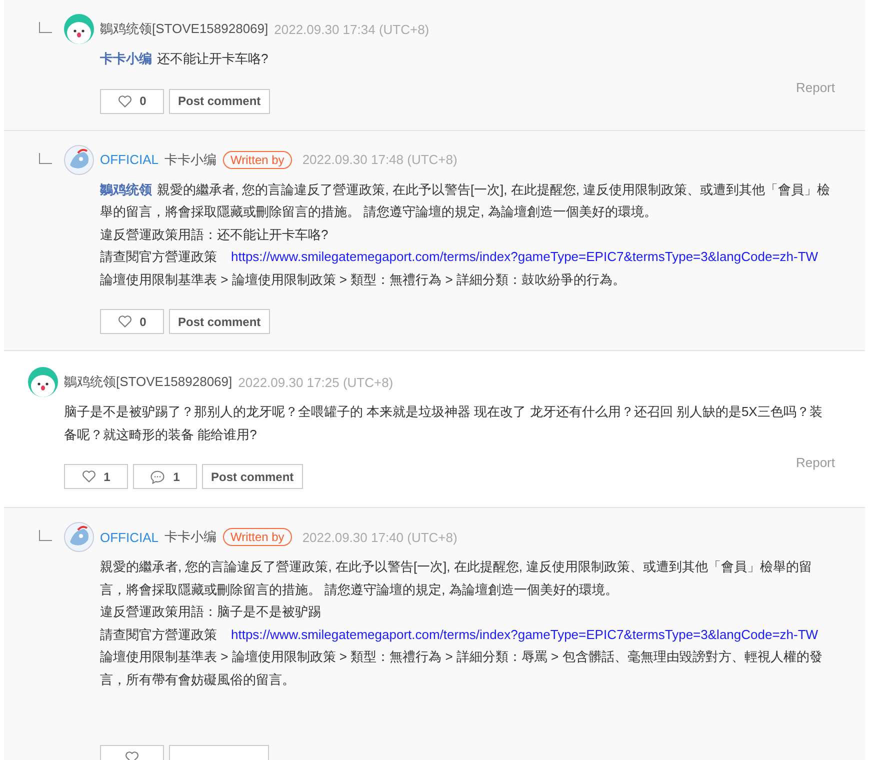 This screenshot has height=760, width=869. Describe the element at coordinates (456, 577) in the screenshot. I see `comment-text: 親愛的繼承者, 您的言論違反了營運政策, 在此予以警告[一次], 在此提醒您, 違反使用限制政策、或遭到其他「會員」檢舉的留言，將會採取隱藏或刪除留言的措施。 請您遵守論壇的規定, 為論壇創造一個美好的環境。` at that location.